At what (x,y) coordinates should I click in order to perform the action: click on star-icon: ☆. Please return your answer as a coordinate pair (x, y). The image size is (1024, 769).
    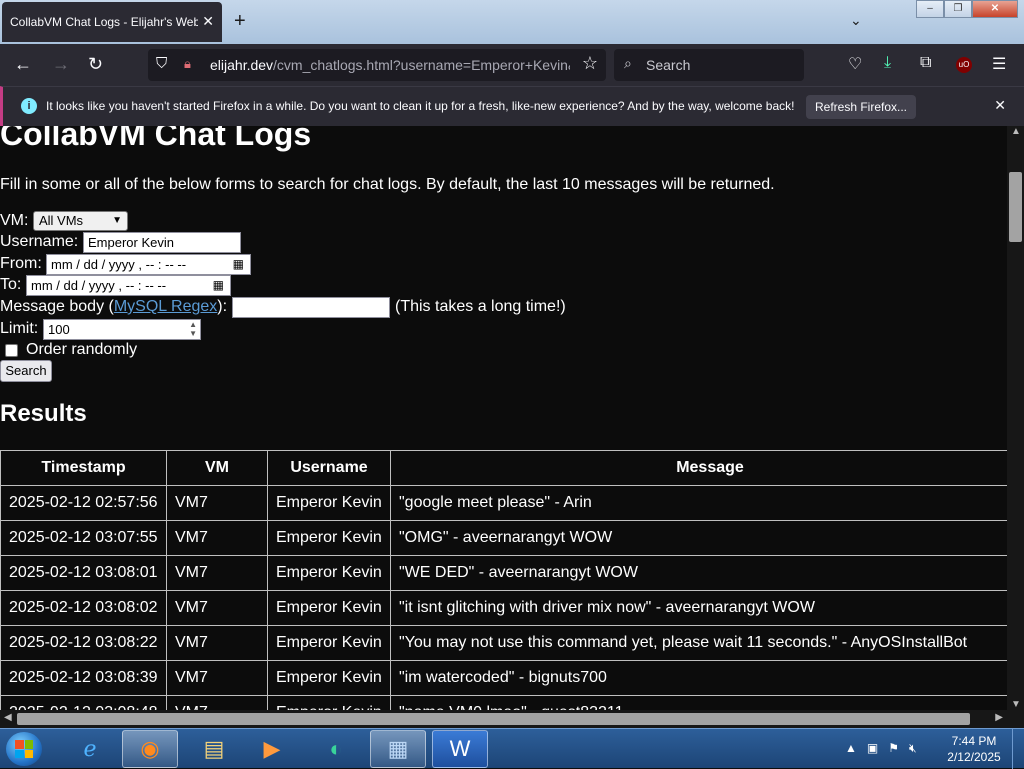
    Looking at the image, I should click on (590, 63).